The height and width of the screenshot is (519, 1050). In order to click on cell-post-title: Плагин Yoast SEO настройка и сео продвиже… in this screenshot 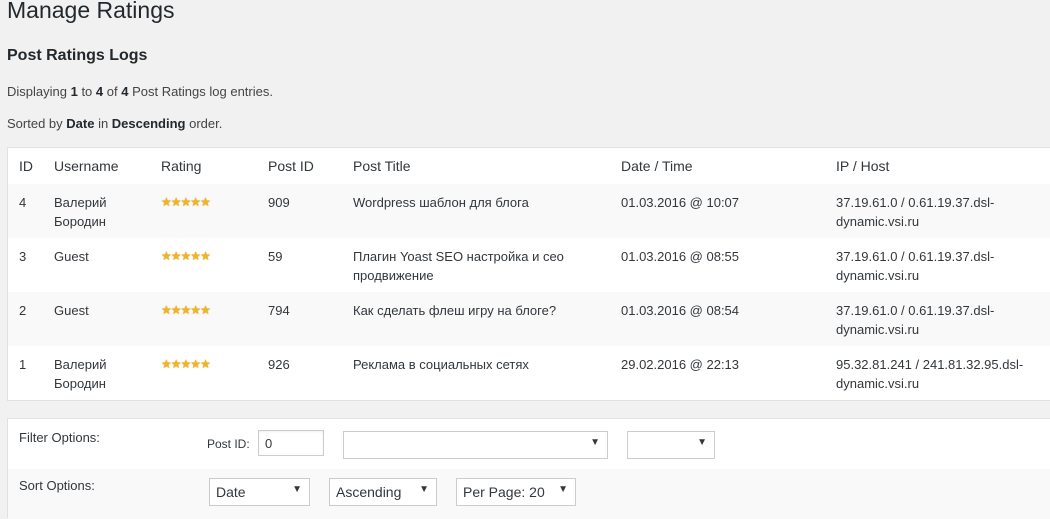, I will do `click(458, 266)`.